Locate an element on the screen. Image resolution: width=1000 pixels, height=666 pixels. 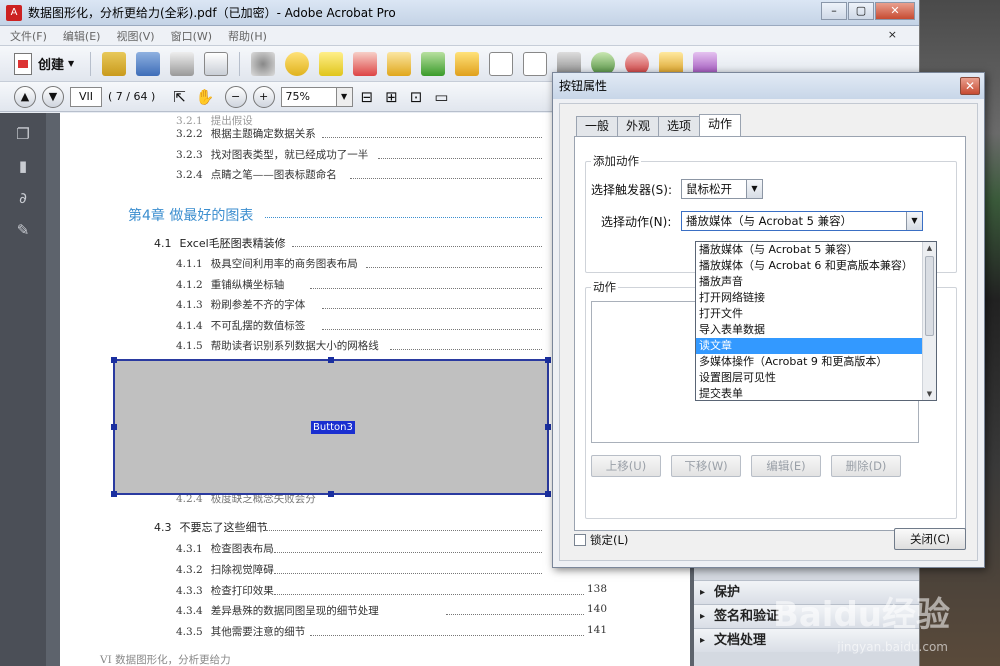
open-folder-icon is located at coordinates (114, 63).